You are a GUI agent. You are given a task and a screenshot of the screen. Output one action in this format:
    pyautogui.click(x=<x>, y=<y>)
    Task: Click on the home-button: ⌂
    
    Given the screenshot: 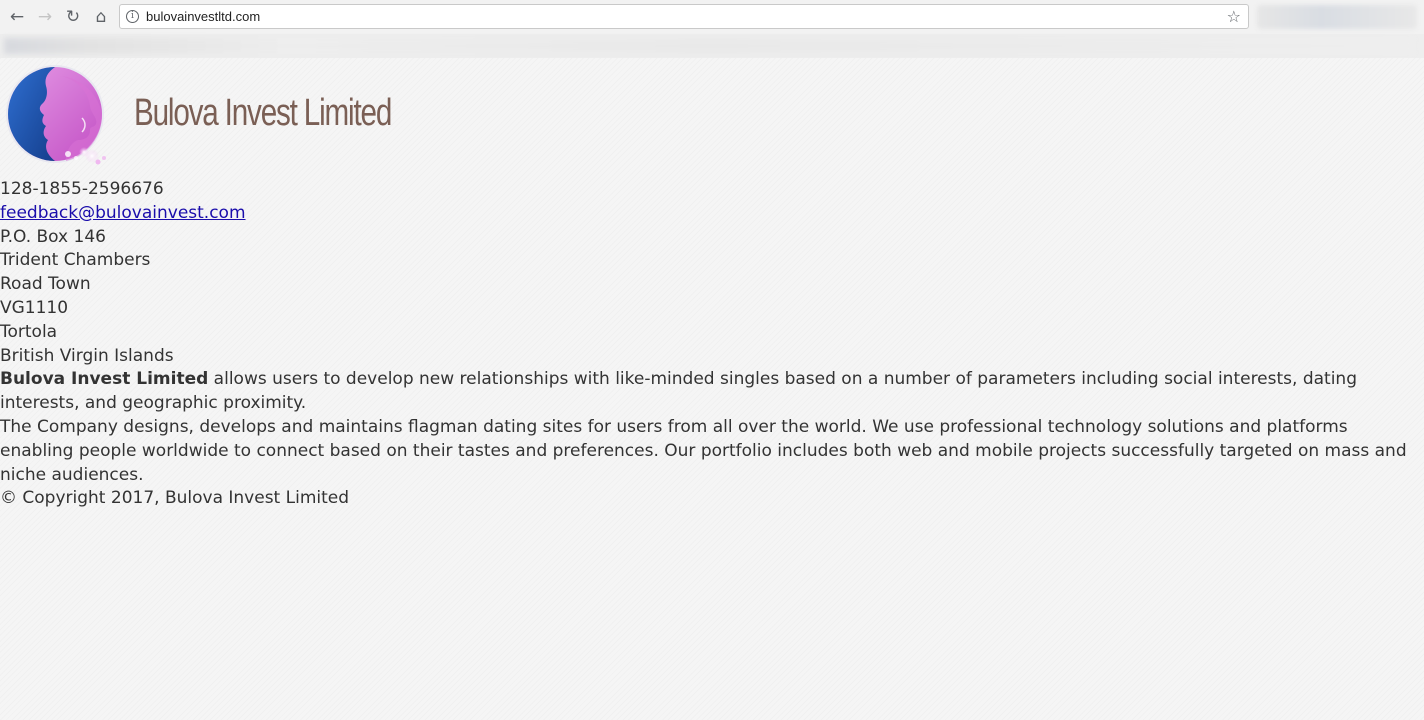 What is the action you would take?
    pyautogui.click(x=101, y=17)
    